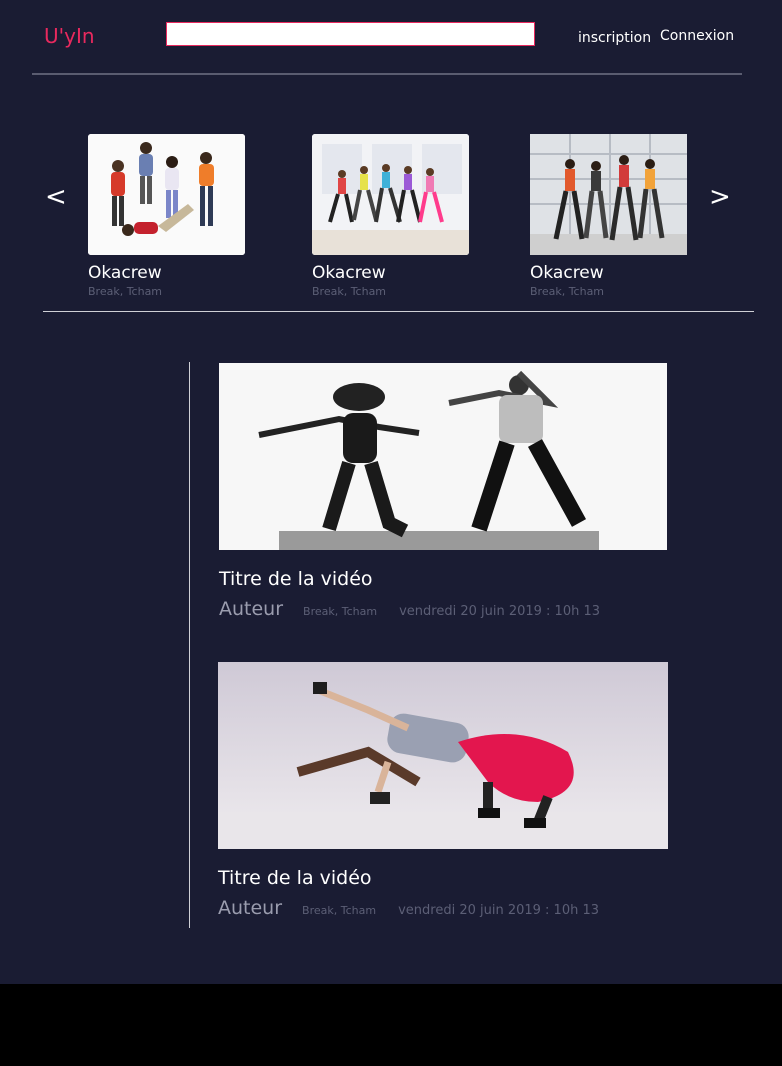 This screenshot has height=1066, width=782. What do you see at coordinates (350, 34) in the screenshot?
I see `search-input` at bounding box center [350, 34].